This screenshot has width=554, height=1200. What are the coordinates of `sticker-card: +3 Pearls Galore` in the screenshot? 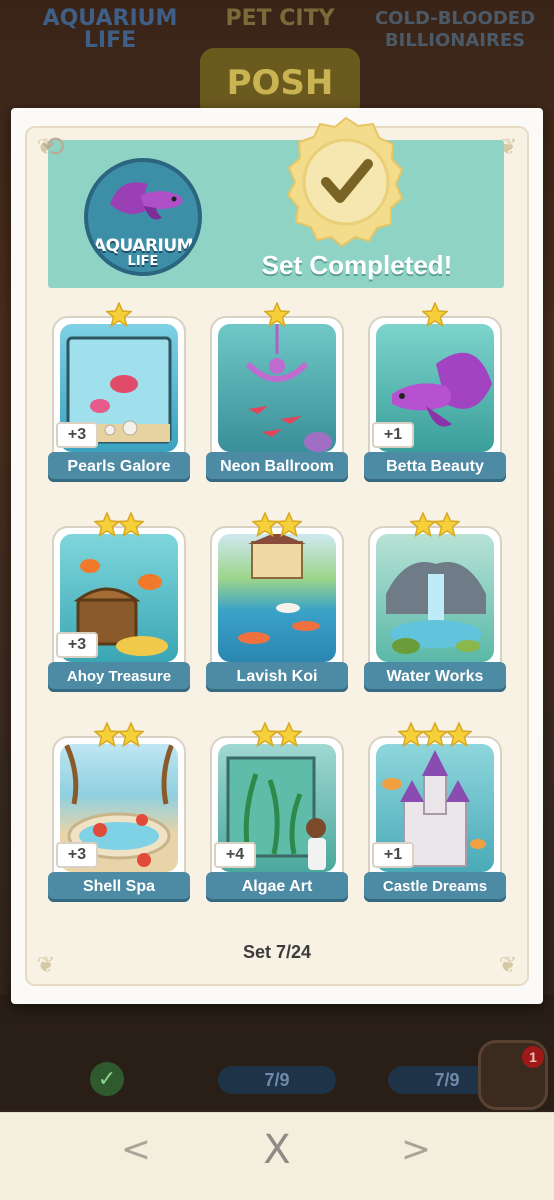 It's located at (119, 391).